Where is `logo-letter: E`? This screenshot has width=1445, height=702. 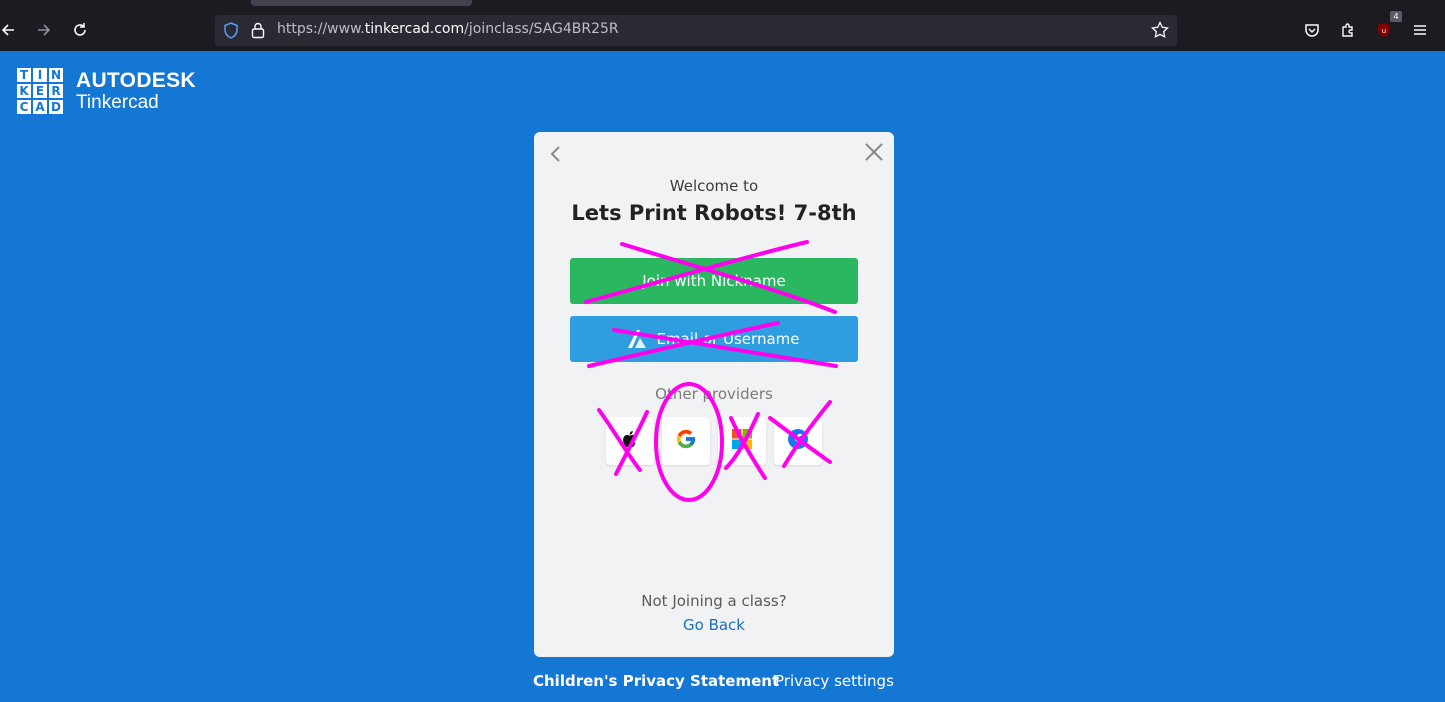
logo-letter: E is located at coordinates (40, 91).